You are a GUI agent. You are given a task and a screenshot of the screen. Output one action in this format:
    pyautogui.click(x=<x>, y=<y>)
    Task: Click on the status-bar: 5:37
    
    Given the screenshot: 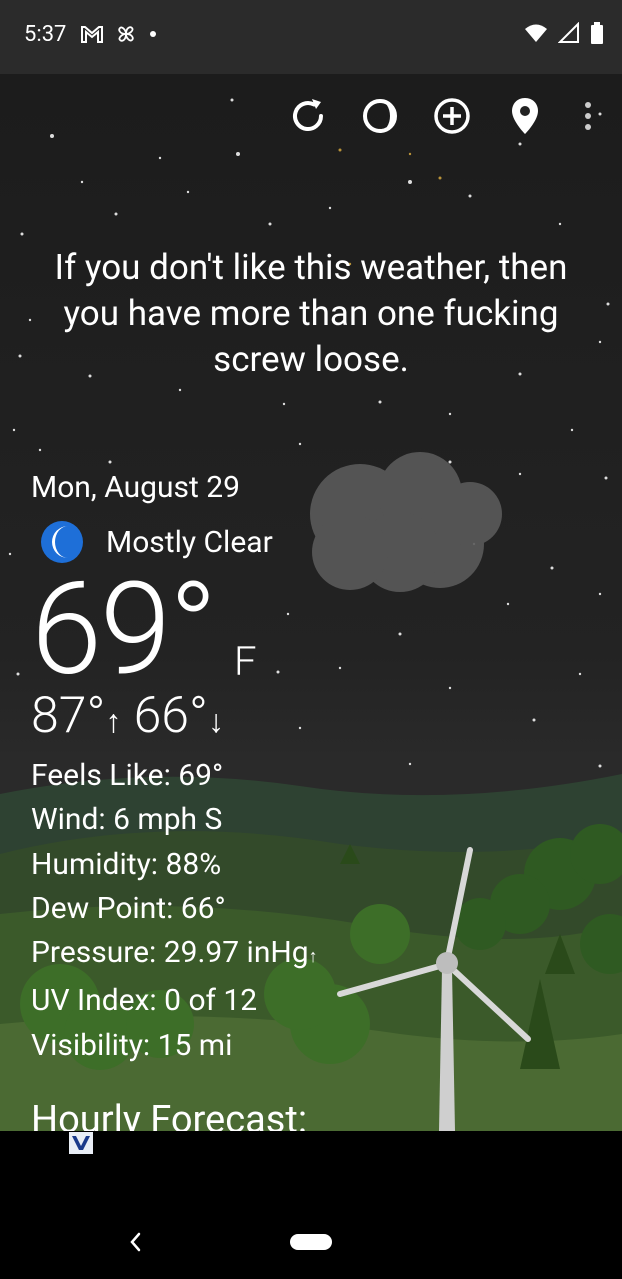 What is the action you would take?
    pyautogui.click(x=311, y=37)
    